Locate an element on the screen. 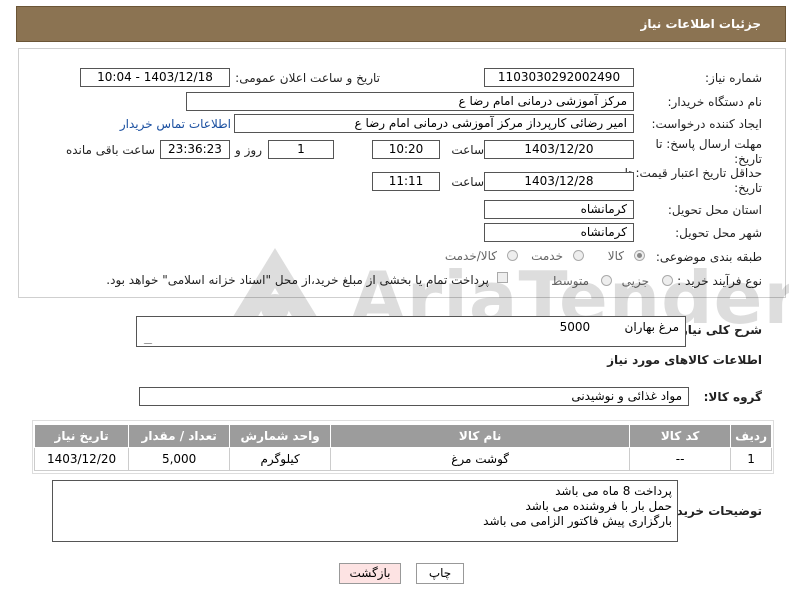  goods-group-label: گروه کالا: is located at coordinates (732, 397).